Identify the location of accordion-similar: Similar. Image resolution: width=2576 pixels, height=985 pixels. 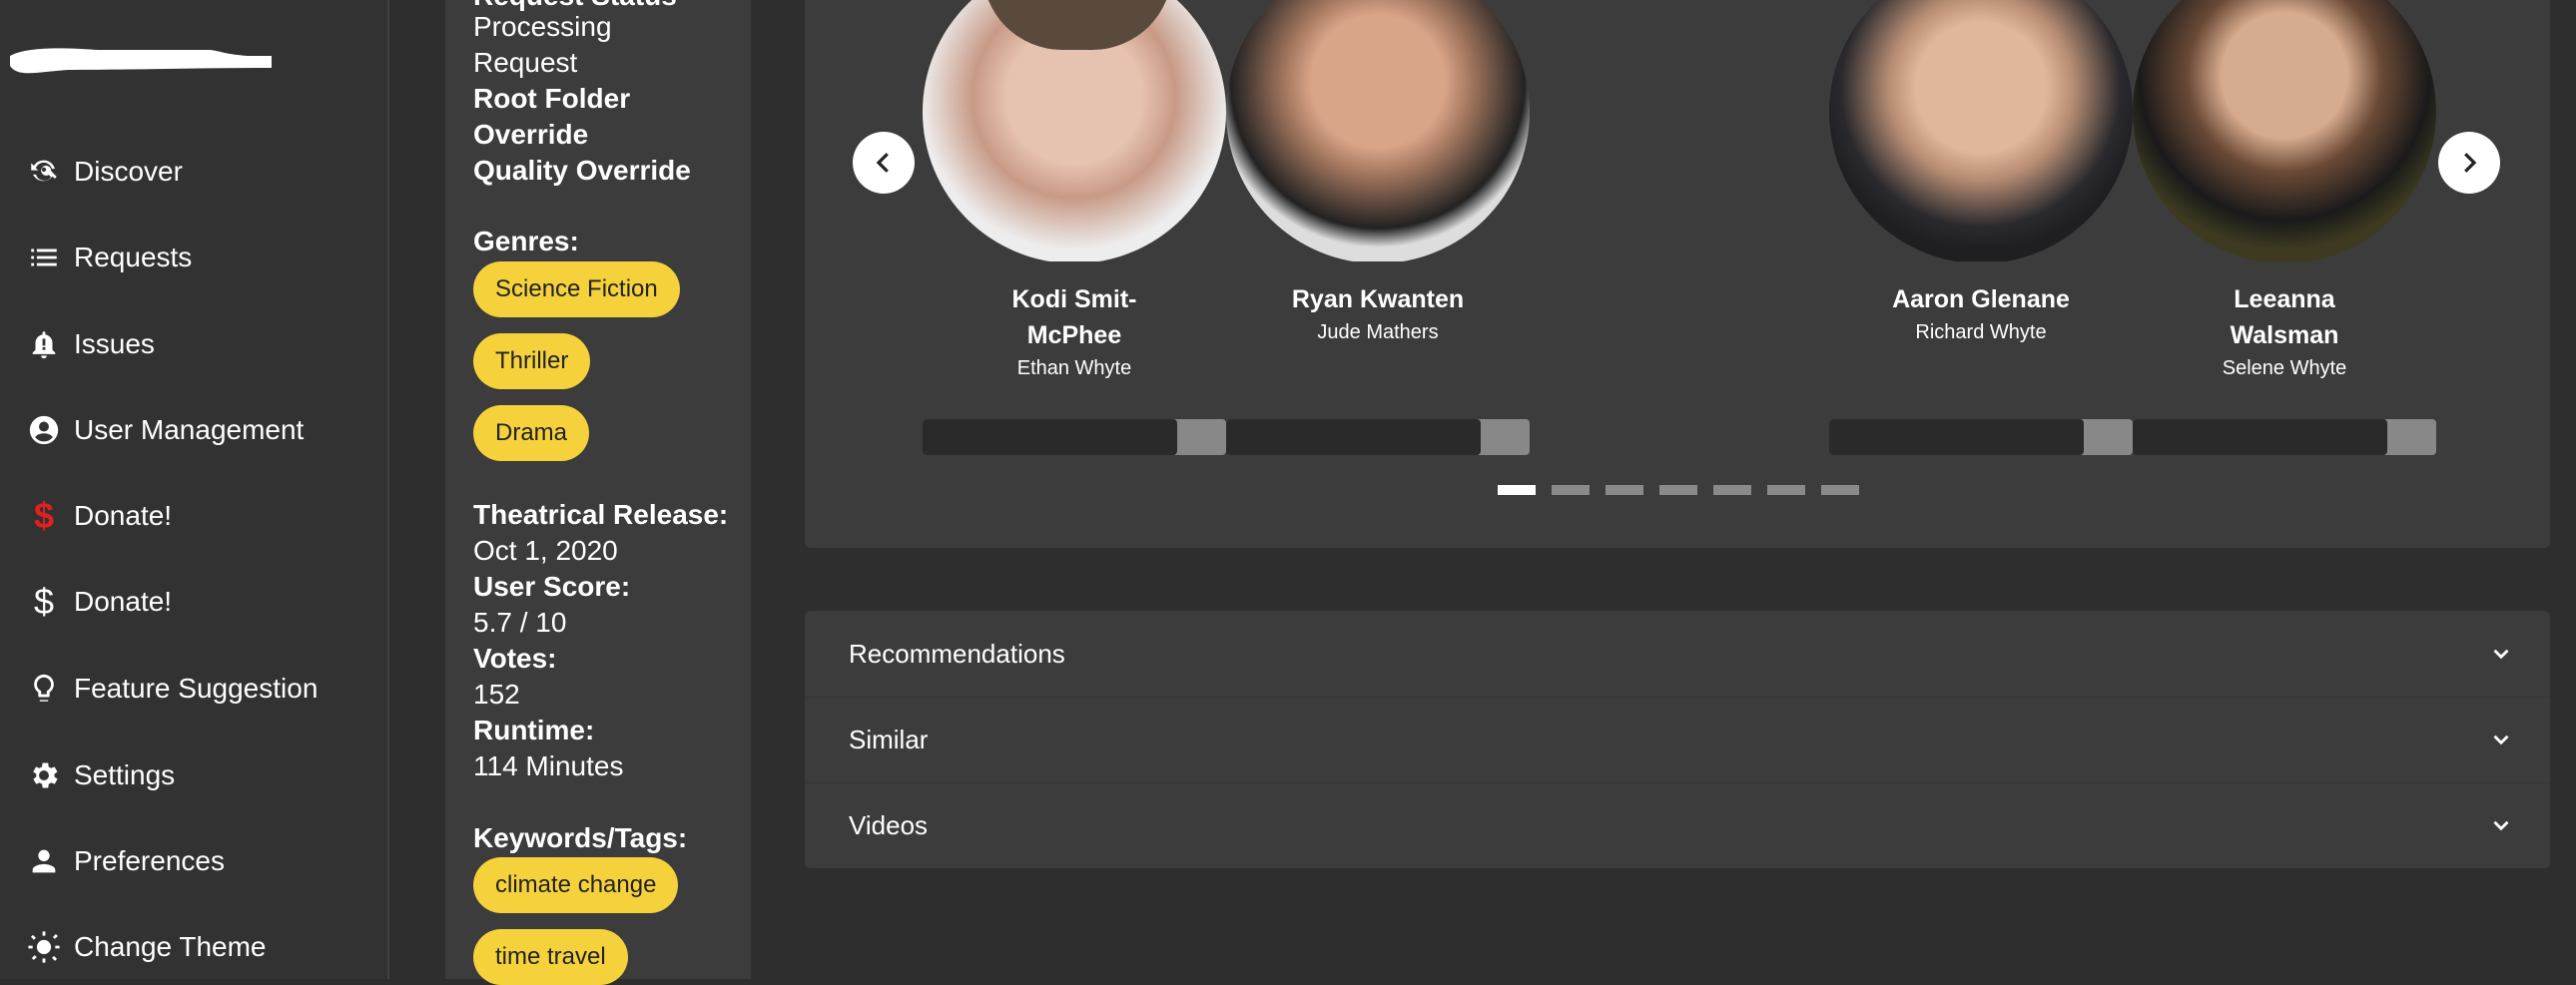
(1677, 740).